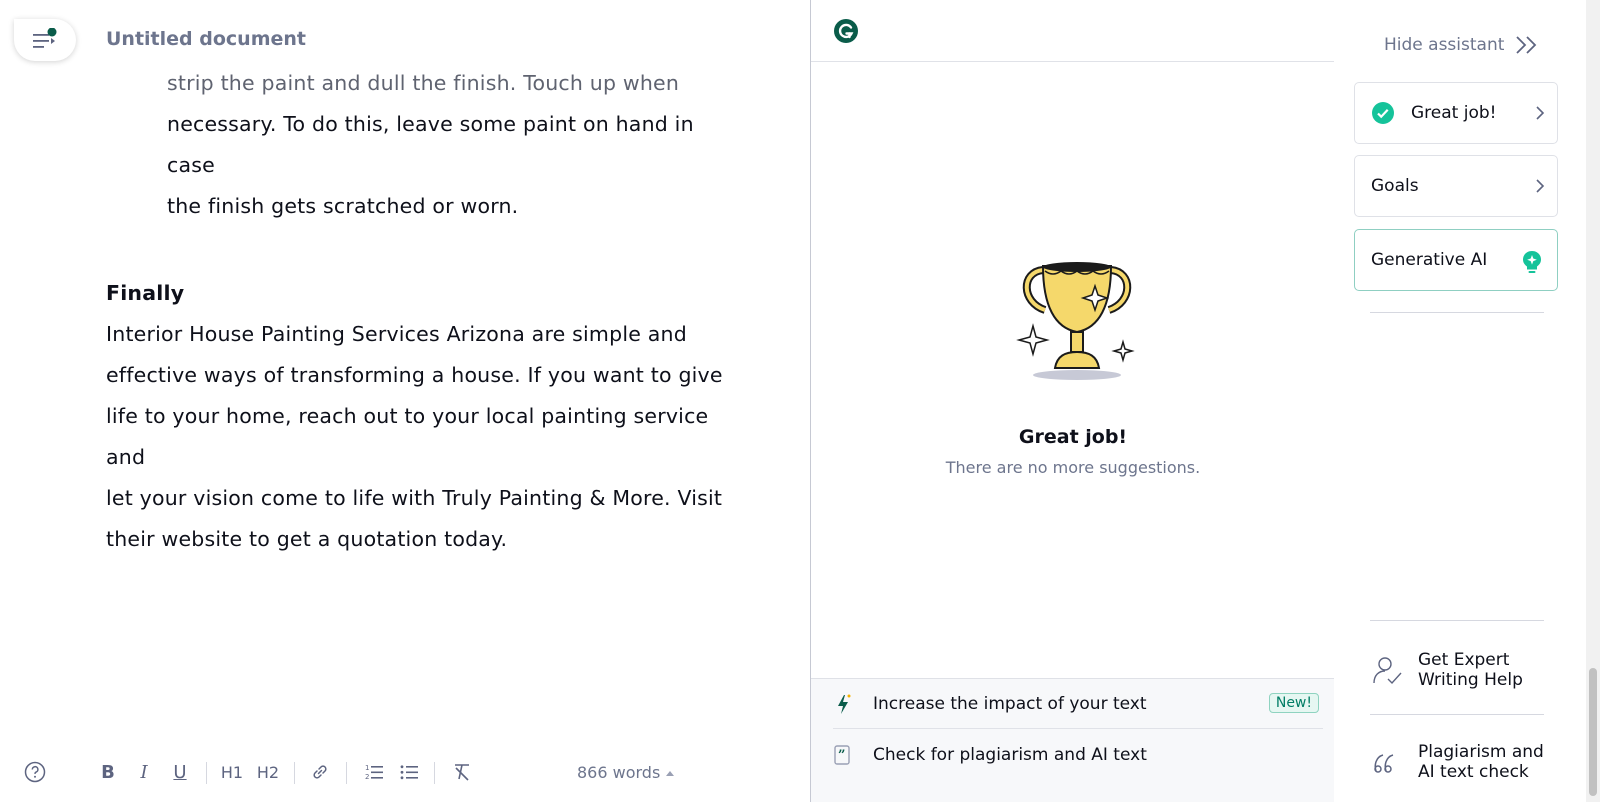  Describe the element at coordinates (180, 772) in the screenshot. I see `underline-button: U` at that location.